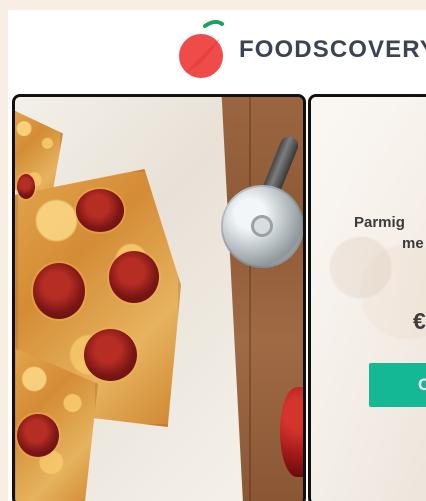  What do you see at coordinates (201, 48) in the screenshot?
I see `tomato-logo-icon` at bounding box center [201, 48].